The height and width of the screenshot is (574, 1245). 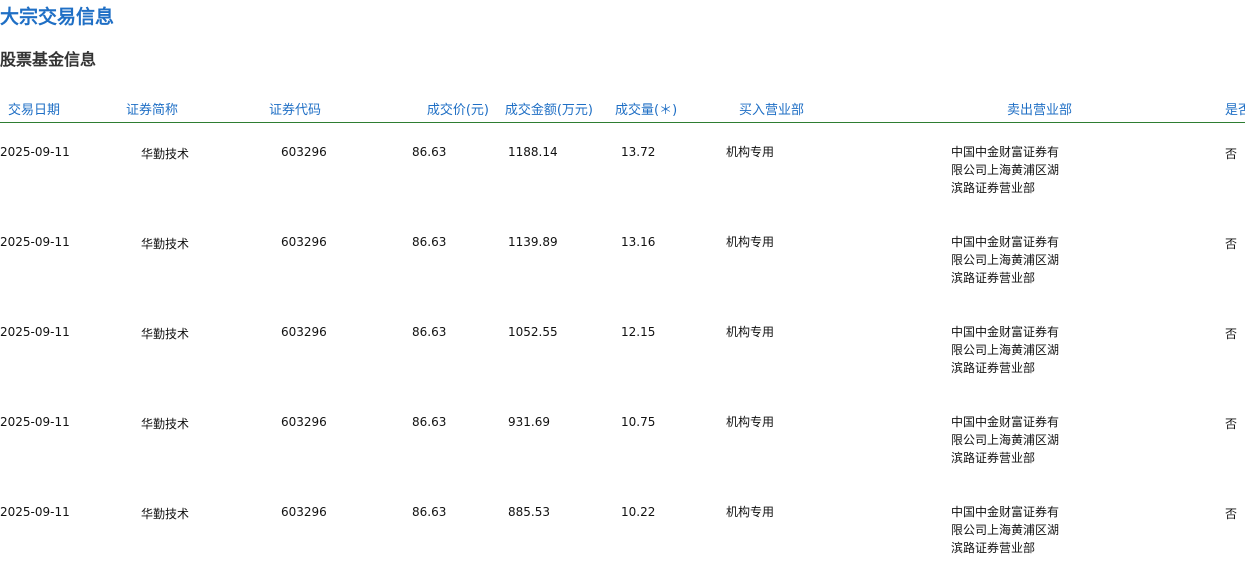 I want to click on header-code: 证券代码, so click(x=314, y=108).